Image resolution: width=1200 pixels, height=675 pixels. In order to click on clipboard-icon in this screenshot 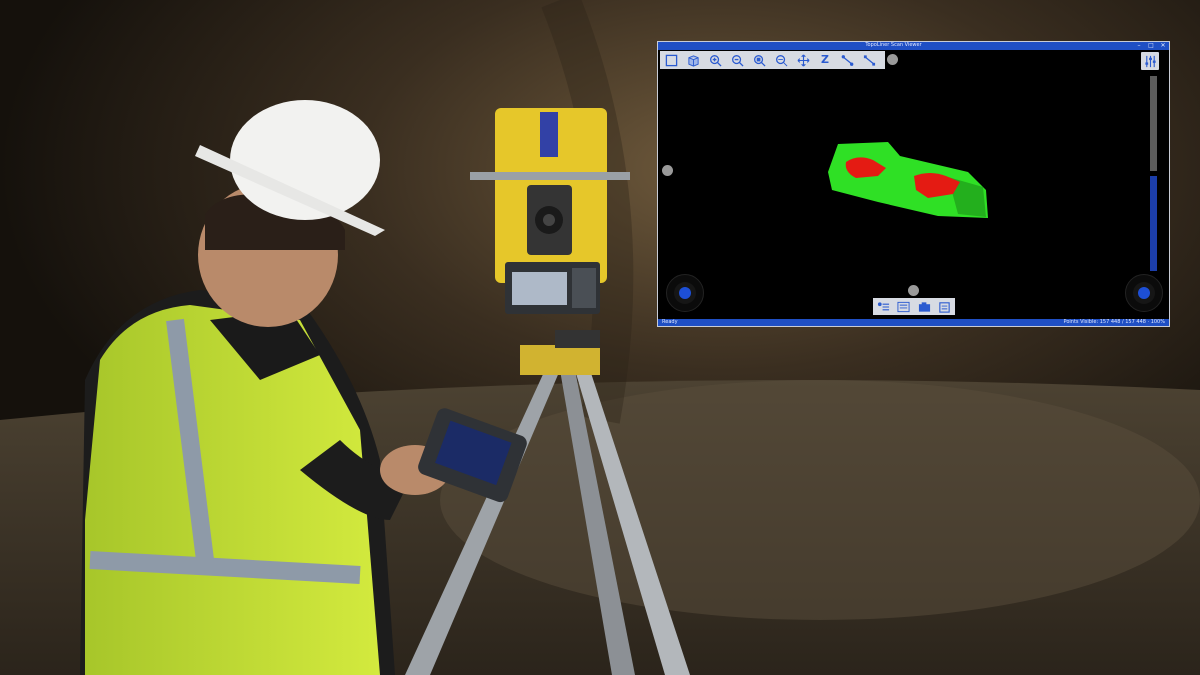, I will do `click(944, 307)`.